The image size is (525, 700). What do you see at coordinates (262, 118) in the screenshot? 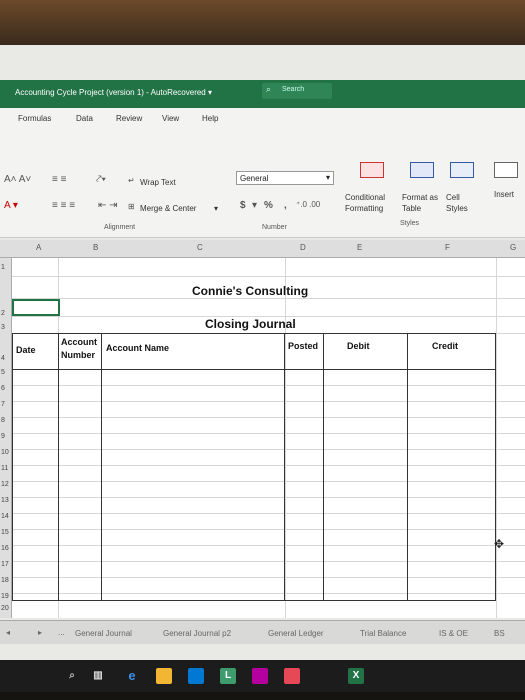
I see `ribbon-tabs: Formulas Data Review View Help` at bounding box center [262, 118].